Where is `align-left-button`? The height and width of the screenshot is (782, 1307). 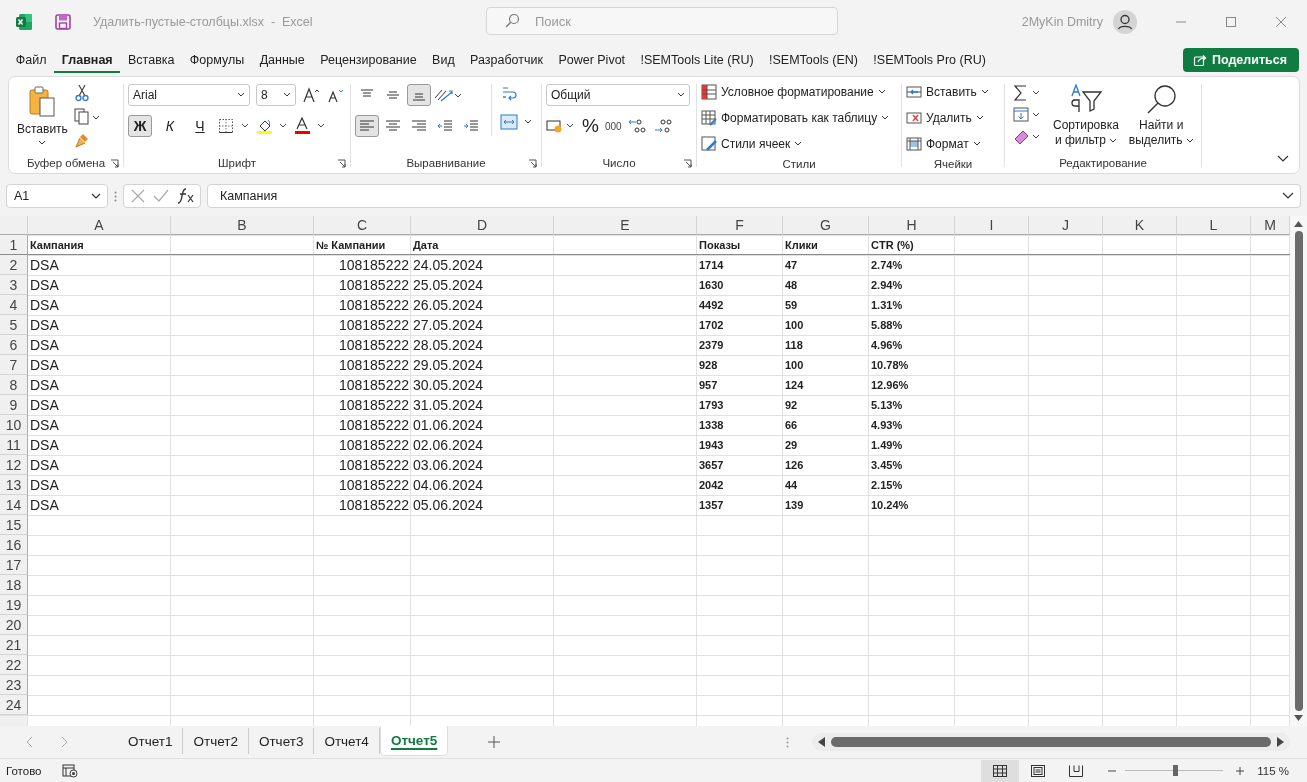 align-left-button is located at coordinates (367, 126).